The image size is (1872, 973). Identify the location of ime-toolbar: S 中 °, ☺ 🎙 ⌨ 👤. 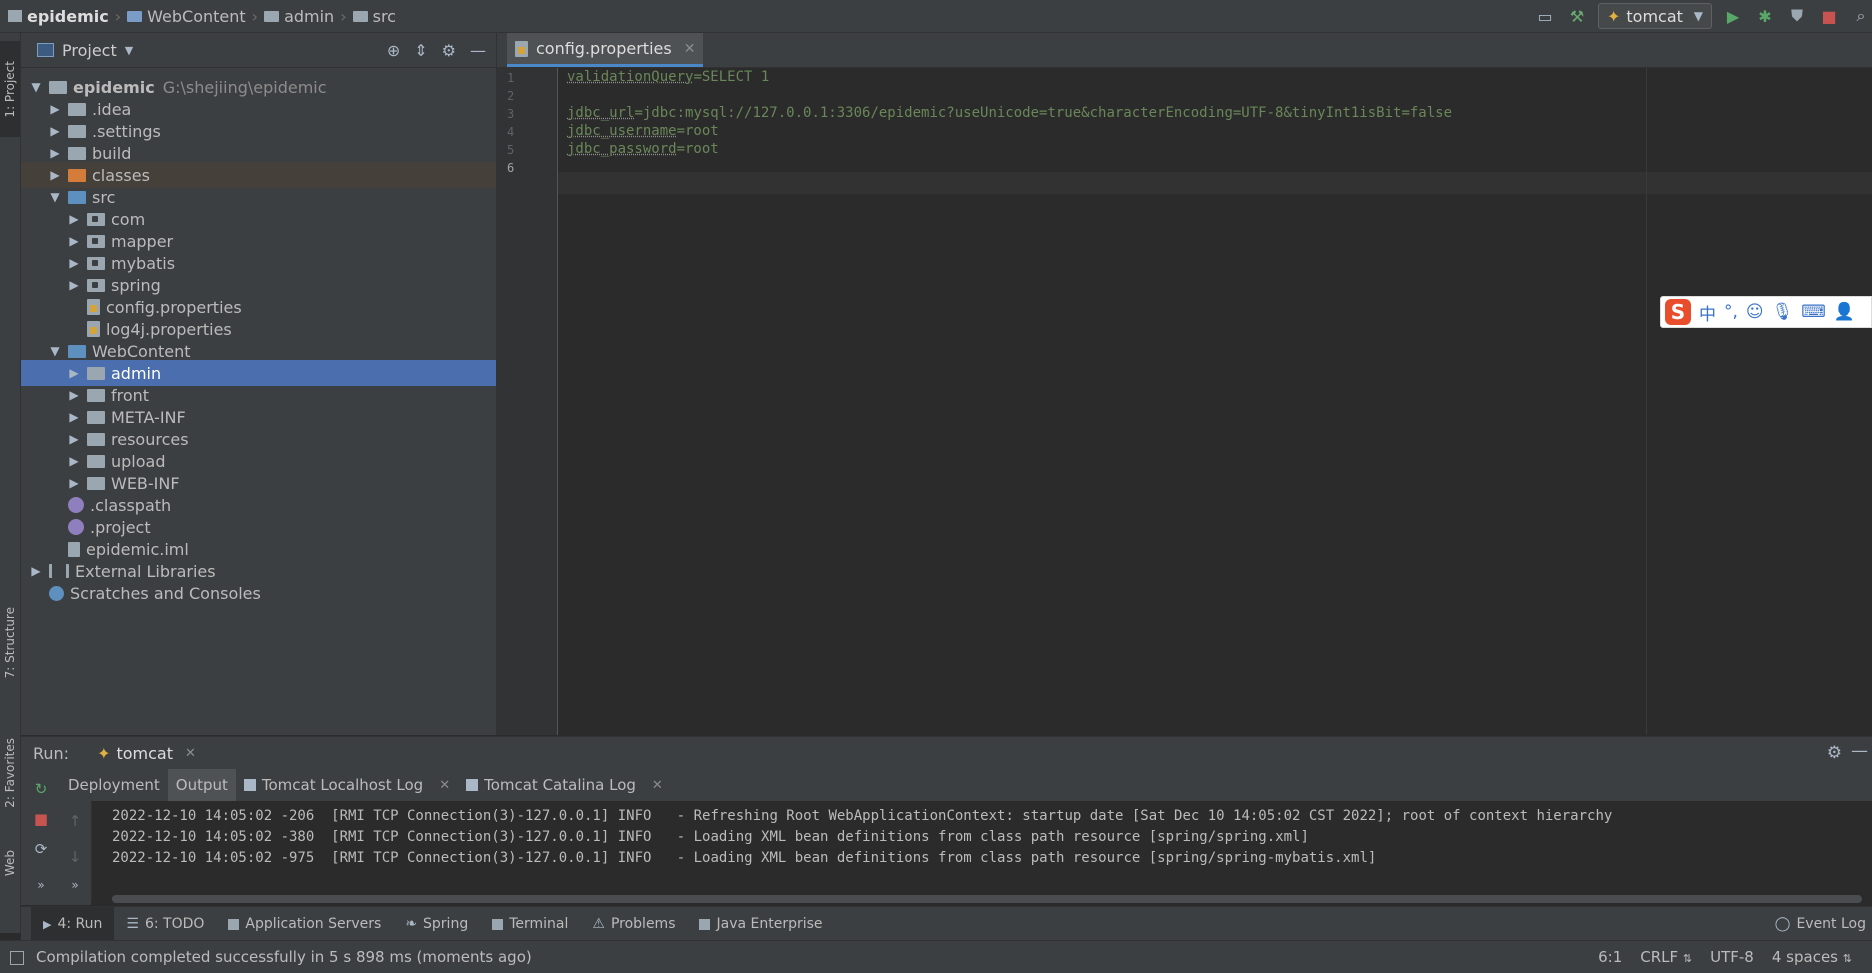
(1766, 312).